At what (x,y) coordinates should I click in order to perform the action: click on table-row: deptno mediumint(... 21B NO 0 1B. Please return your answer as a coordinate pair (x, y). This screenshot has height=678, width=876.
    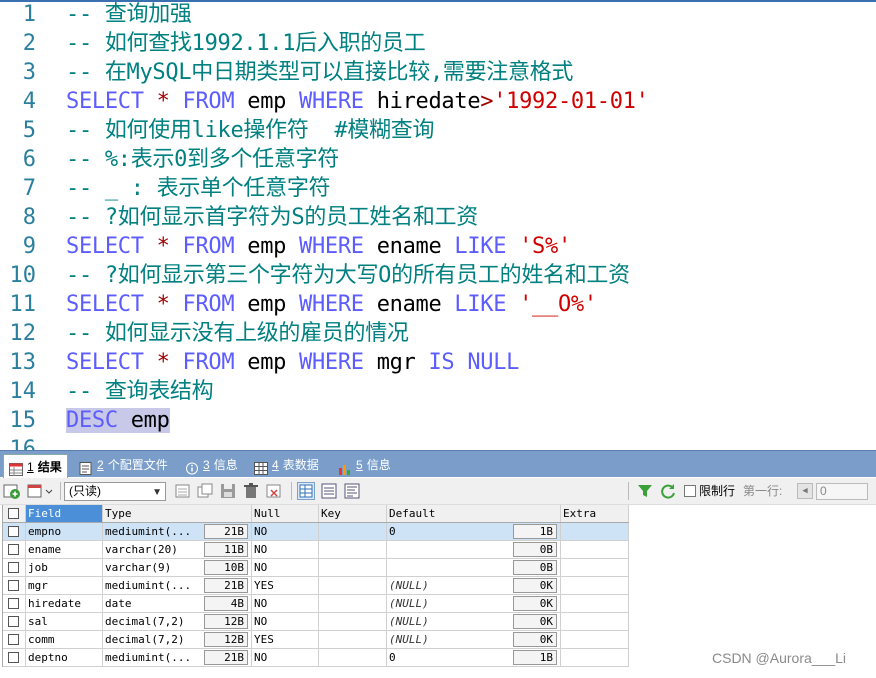
    Looking at the image, I should click on (316, 658).